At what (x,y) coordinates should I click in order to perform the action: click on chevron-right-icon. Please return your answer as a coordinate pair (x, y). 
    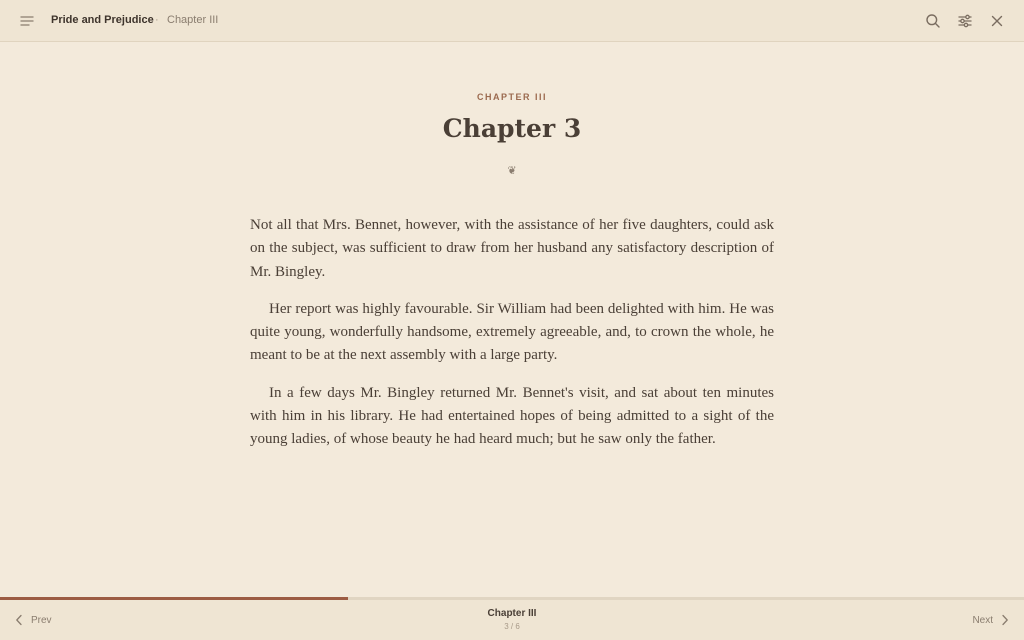
    Looking at the image, I should click on (1005, 620).